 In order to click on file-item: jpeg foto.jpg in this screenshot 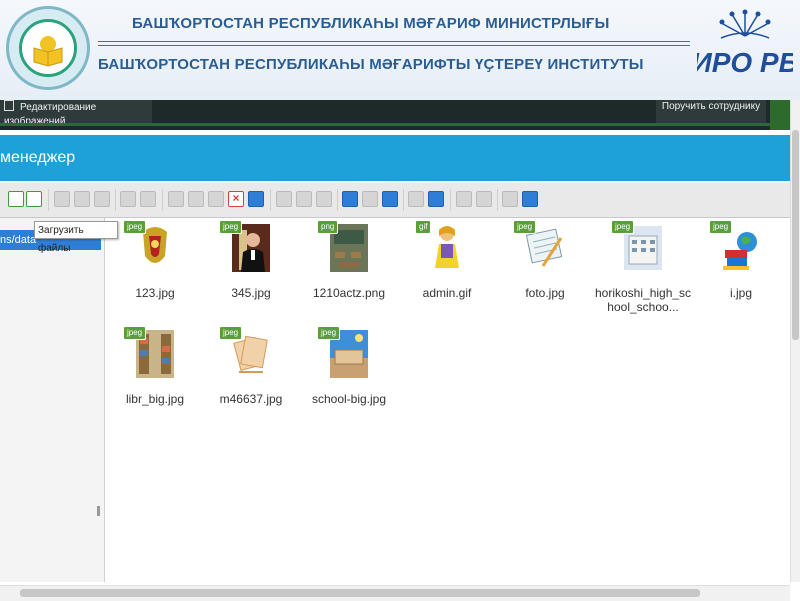, I will do `click(545, 260)`.